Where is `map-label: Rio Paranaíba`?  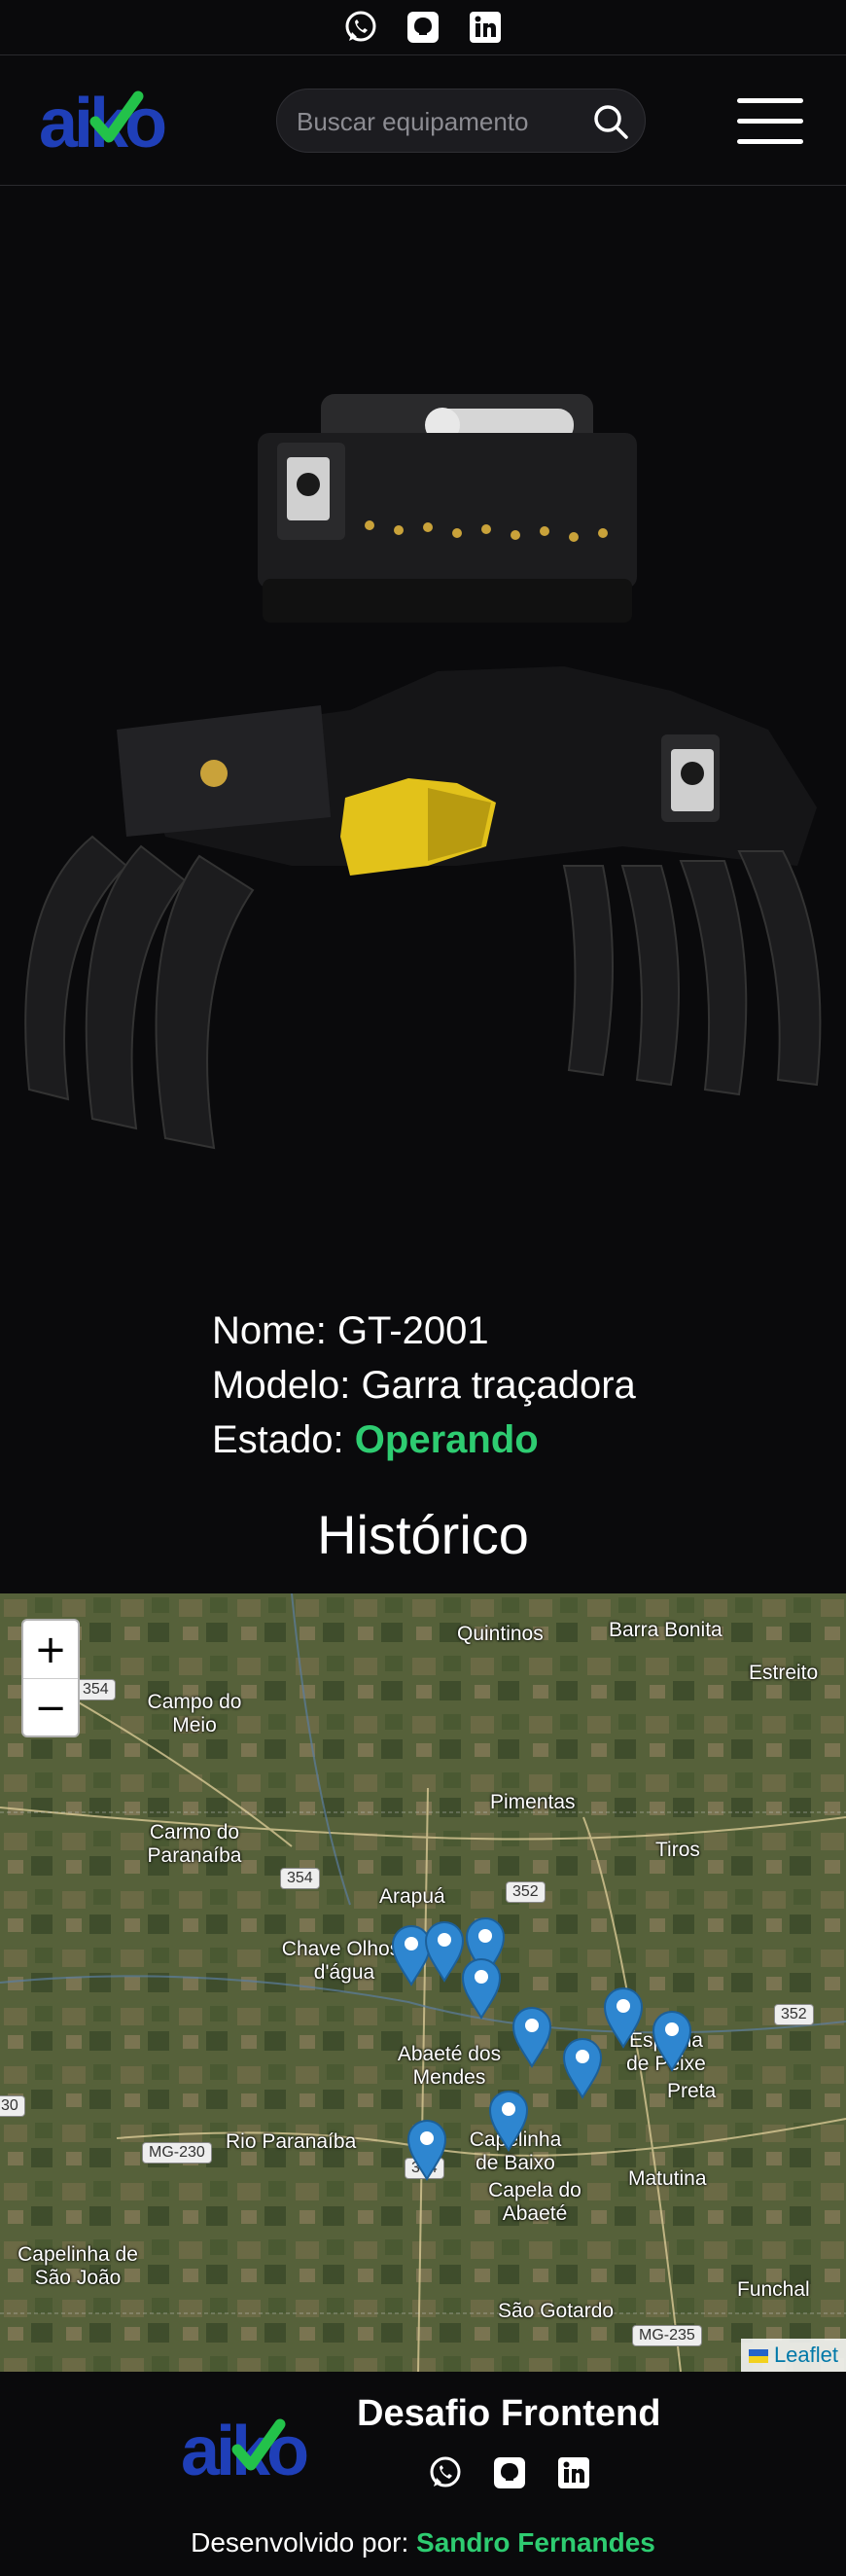
map-label: Rio Paranaíba is located at coordinates (291, 2141).